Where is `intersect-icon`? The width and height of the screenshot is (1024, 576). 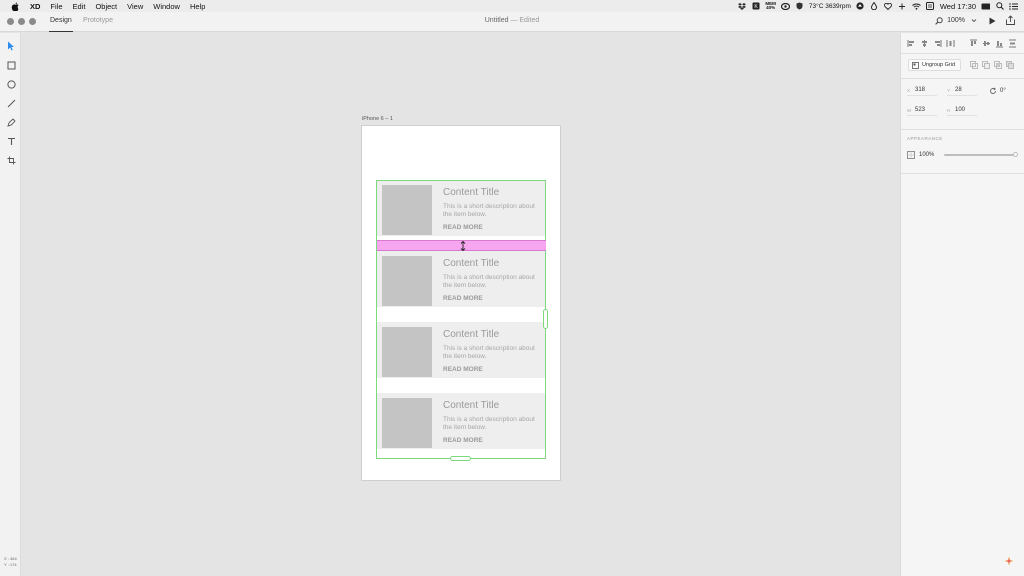
intersect-icon is located at coordinates (998, 65).